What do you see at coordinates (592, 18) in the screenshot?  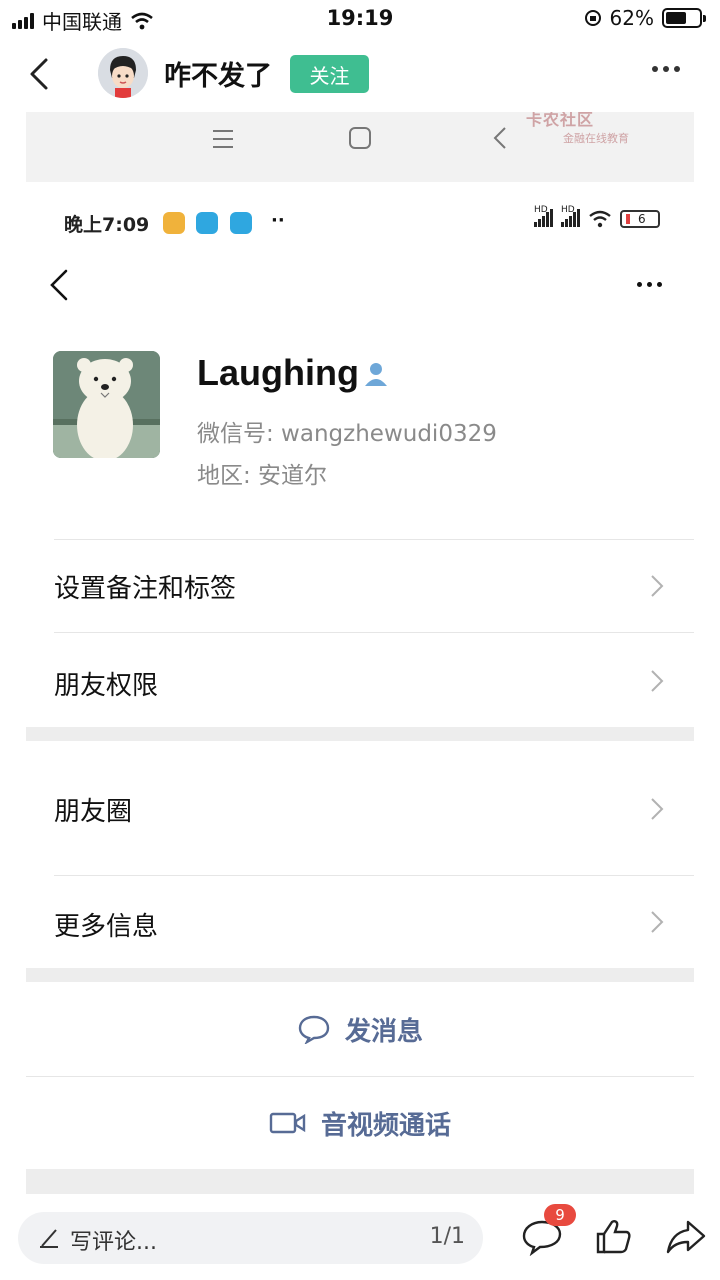 I see `orientation-lock-icon` at bounding box center [592, 18].